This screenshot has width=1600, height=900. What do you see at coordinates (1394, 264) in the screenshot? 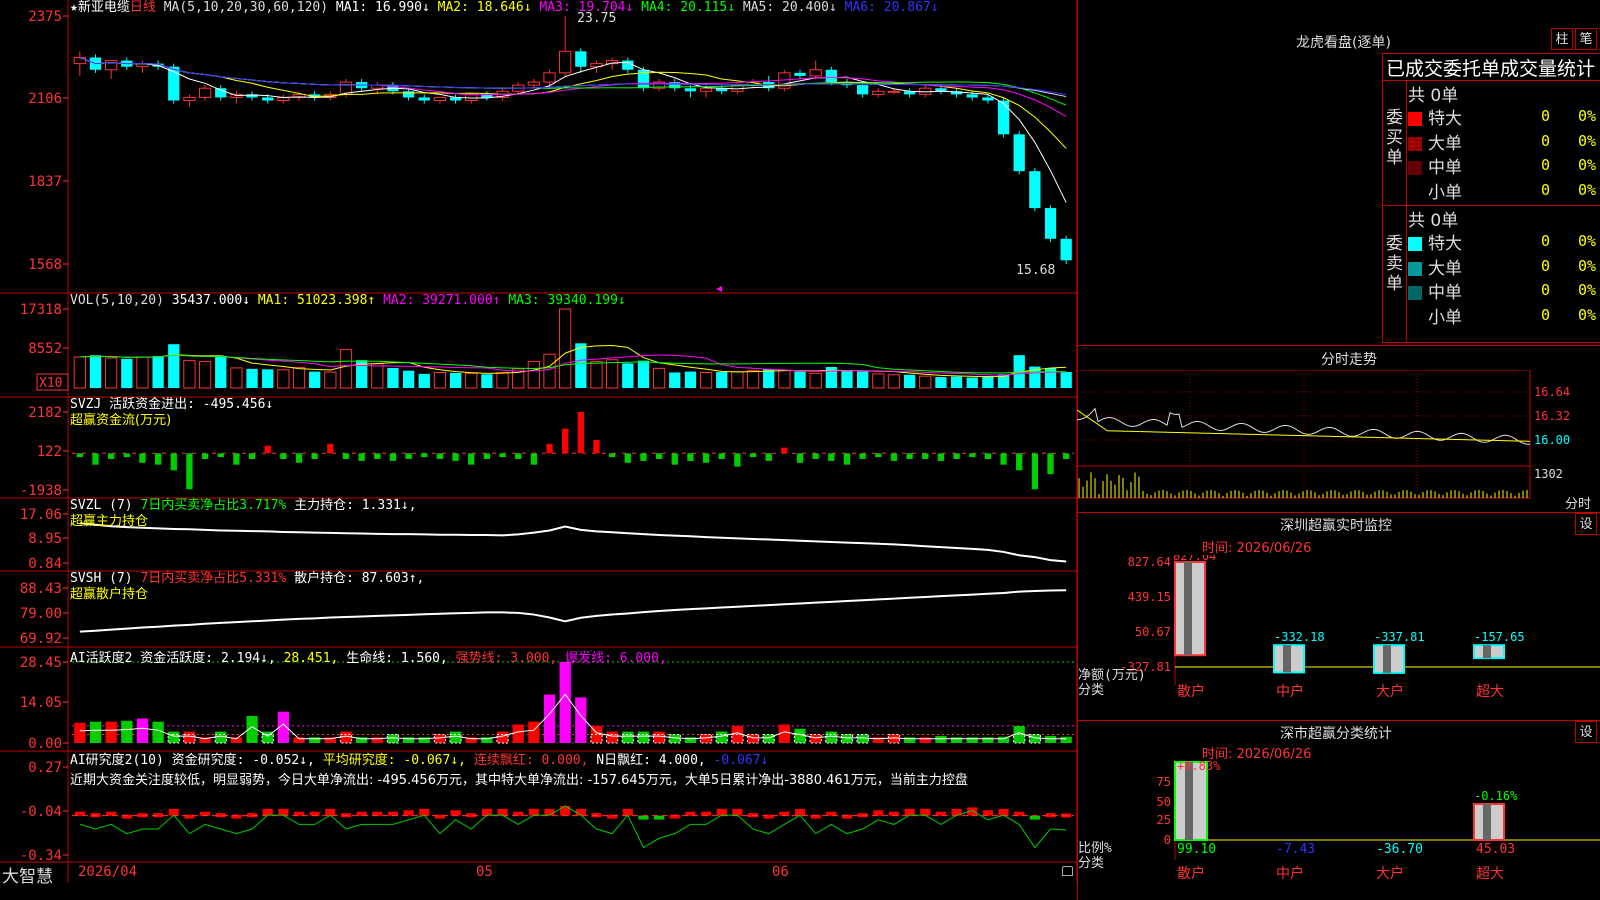
I see `sell-orders-label: 委卖单` at bounding box center [1394, 264].